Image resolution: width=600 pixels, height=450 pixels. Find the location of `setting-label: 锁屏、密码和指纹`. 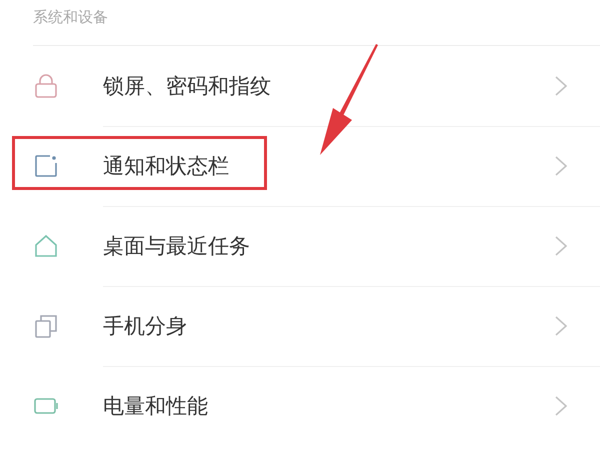

setting-label: 锁屏、密码和指纹 is located at coordinates (187, 86).